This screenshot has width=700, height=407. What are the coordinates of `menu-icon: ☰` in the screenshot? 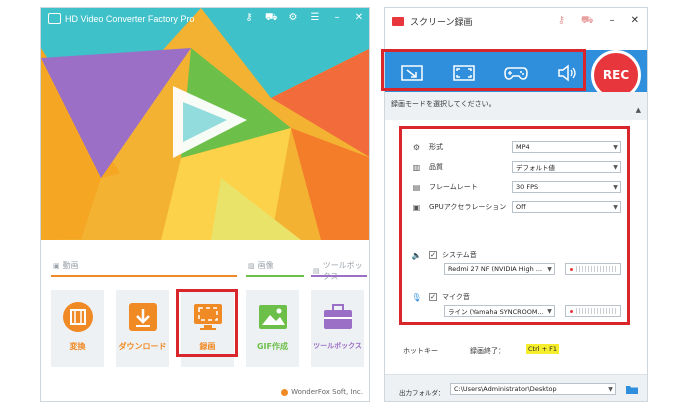 It's located at (315, 18).